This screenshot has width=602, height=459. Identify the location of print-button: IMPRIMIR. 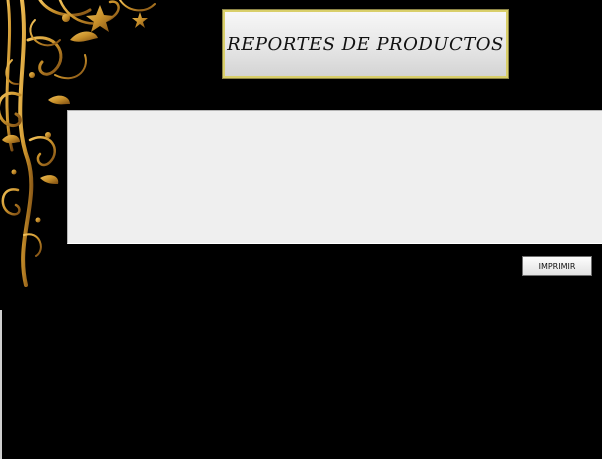
(557, 266).